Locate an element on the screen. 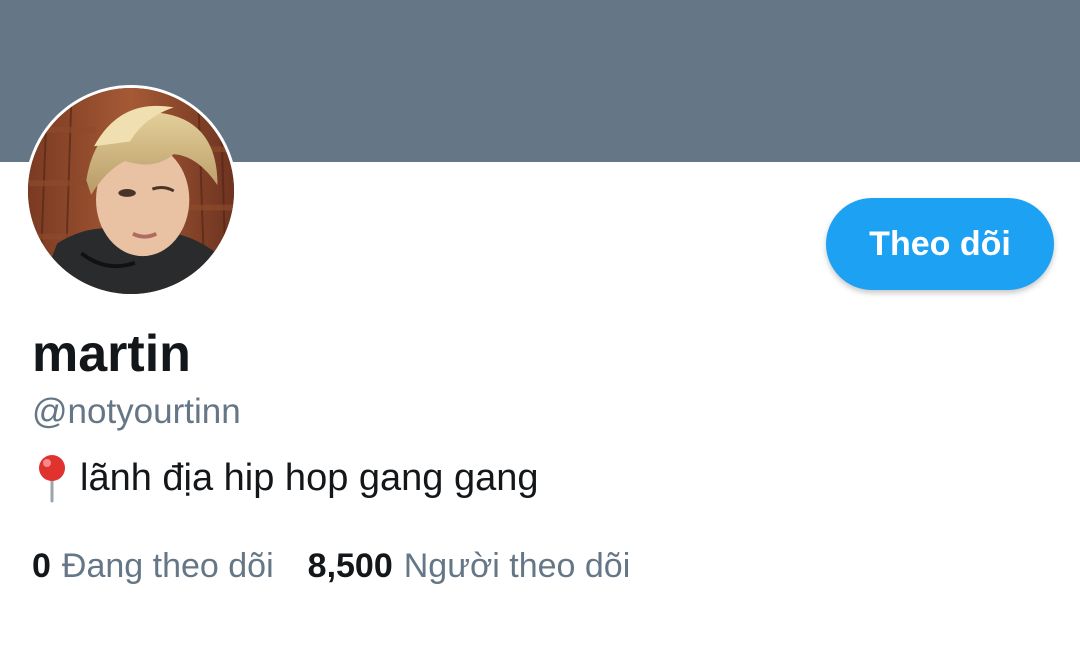 Image resolution: width=1080 pixels, height=653 pixels. following-label: Đang theo dõi is located at coordinates (167, 566).